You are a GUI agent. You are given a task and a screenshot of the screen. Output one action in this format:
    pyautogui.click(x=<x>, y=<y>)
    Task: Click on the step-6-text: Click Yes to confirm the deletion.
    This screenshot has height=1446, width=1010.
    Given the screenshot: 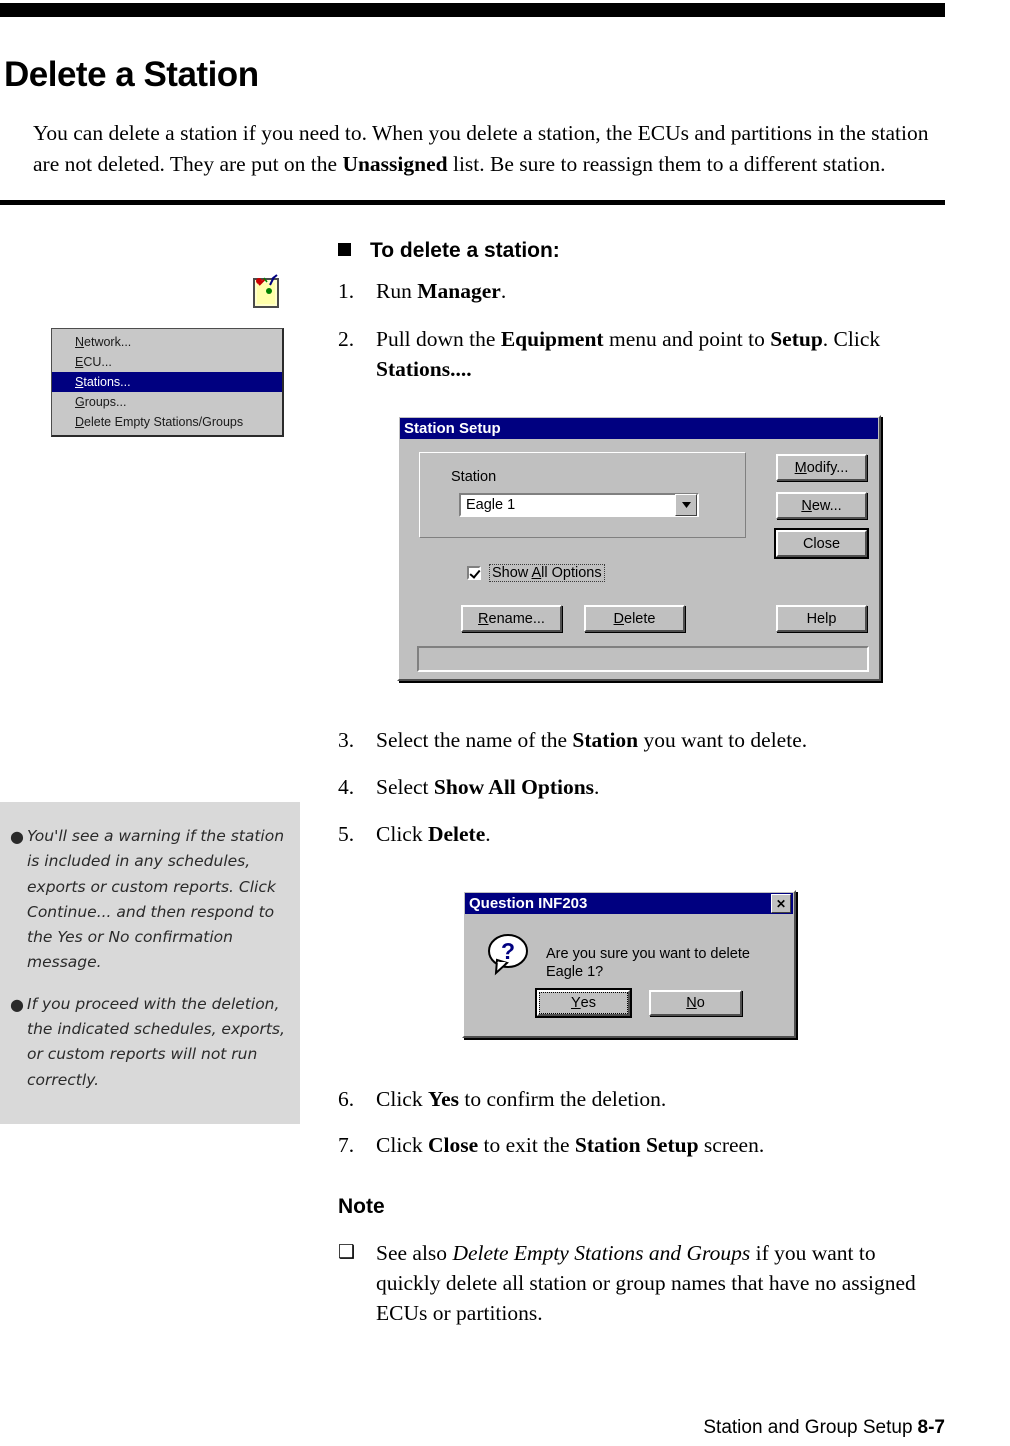 What is the action you would take?
    pyautogui.click(x=654, y=1099)
    